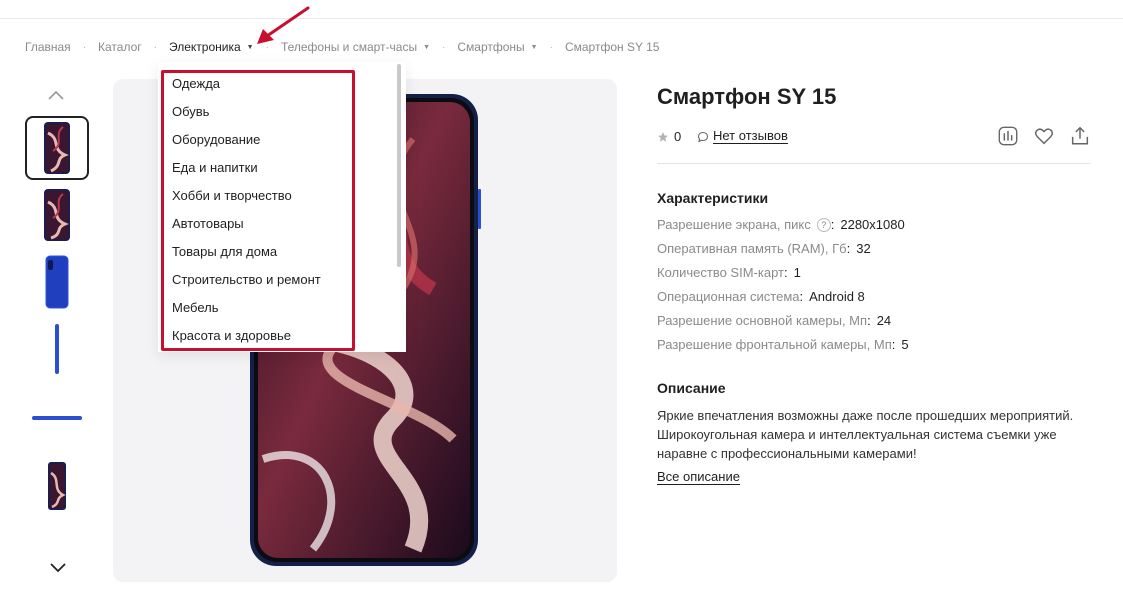 Image resolution: width=1123 pixels, height=612 pixels. Describe the element at coordinates (190, 111) in the screenshot. I see `dropdown-item-shoes: Обувь` at that location.